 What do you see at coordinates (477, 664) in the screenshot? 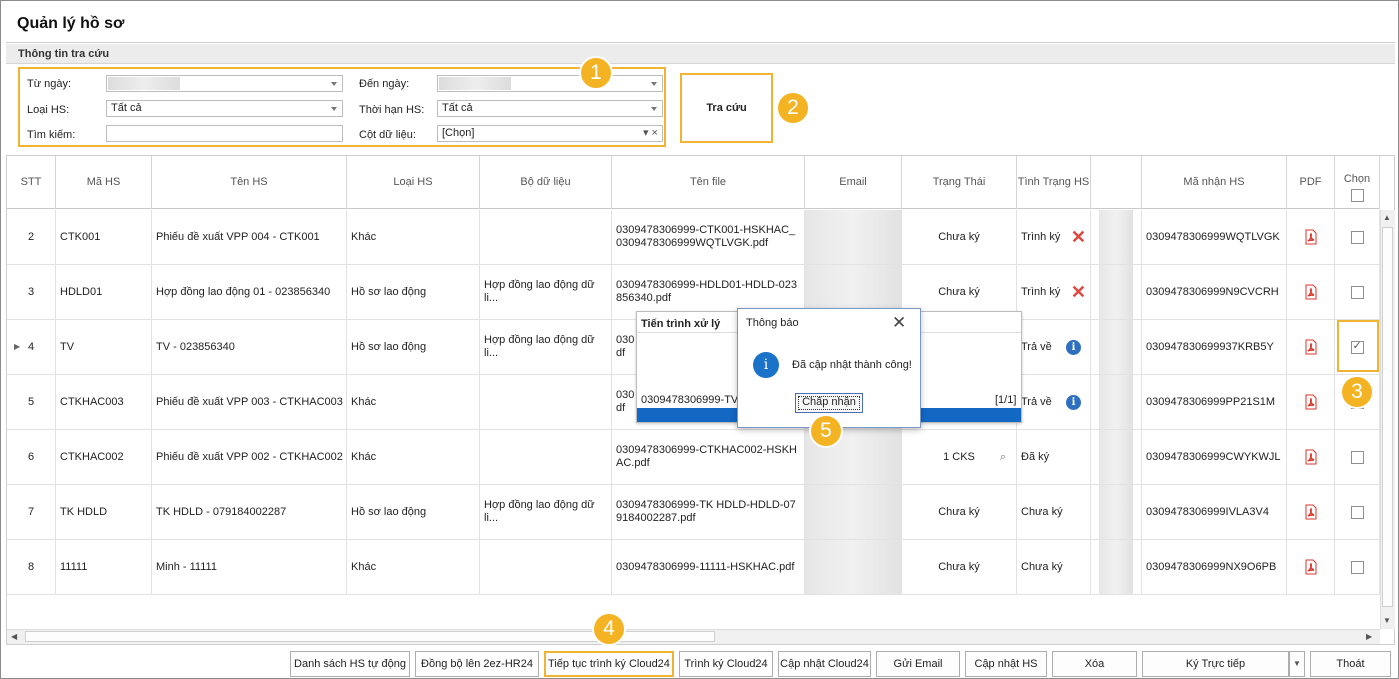
I see `sync-2ez-button: Đồng bộ lên 2ez-HR24` at bounding box center [477, 664].